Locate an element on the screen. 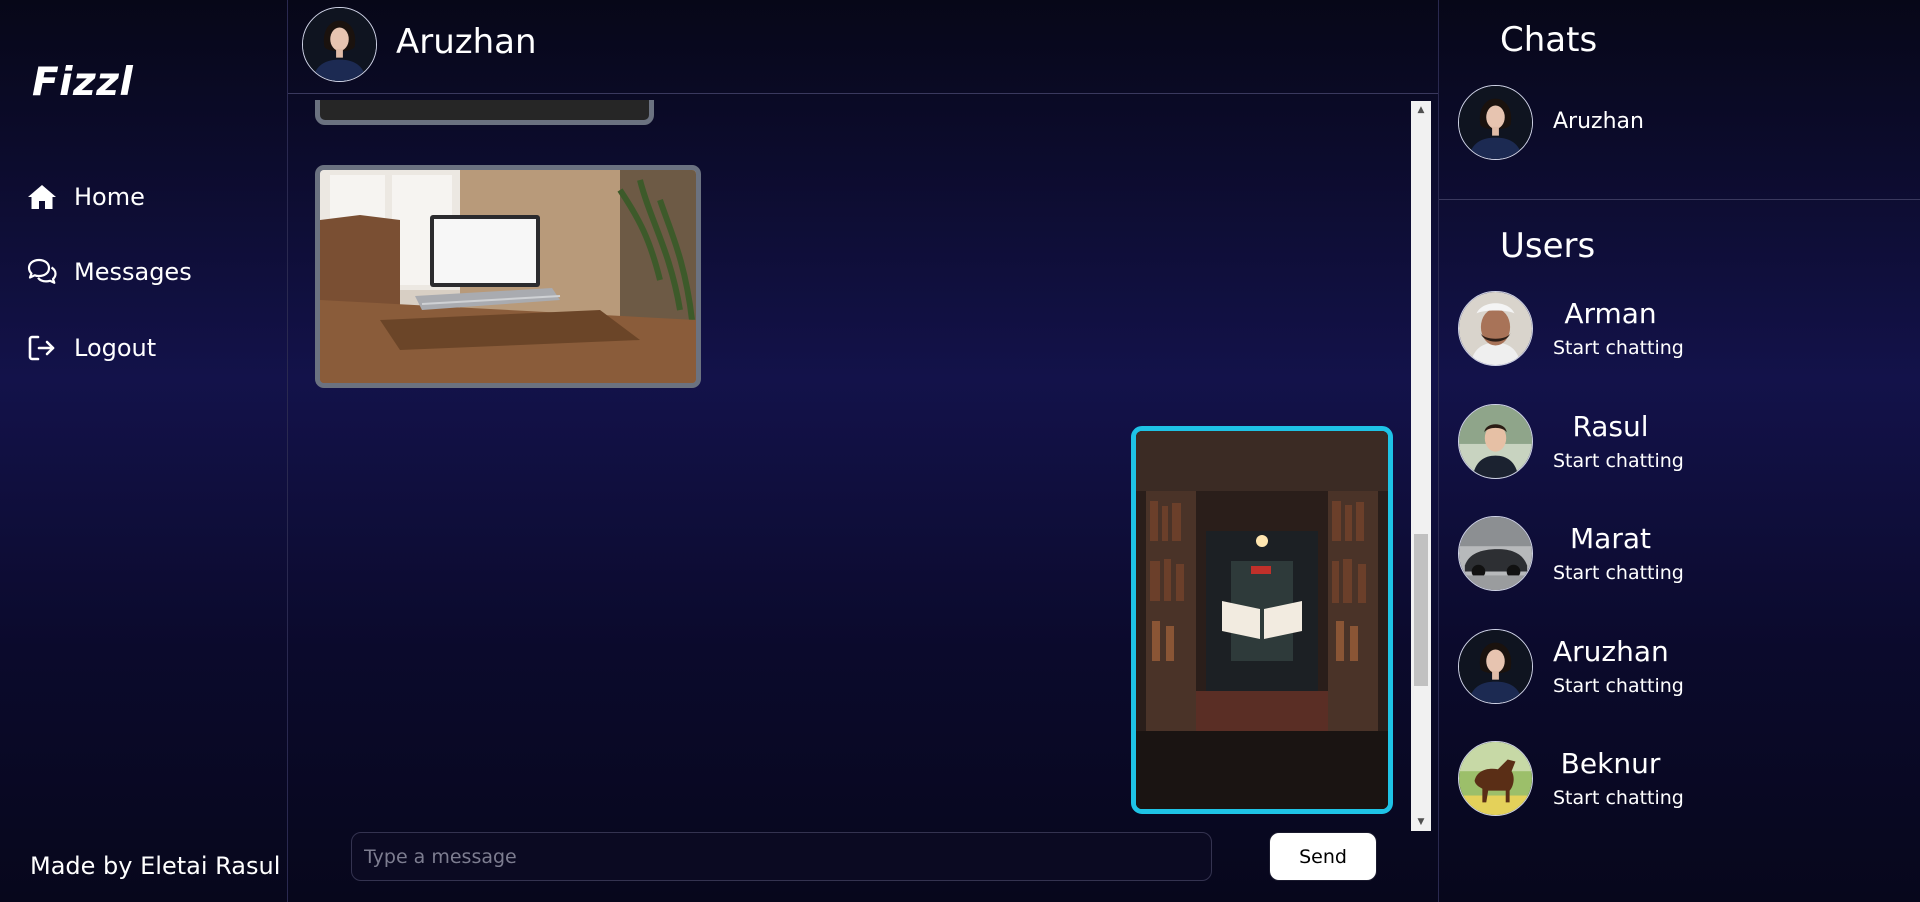  user-name: Marat is located at coordinates (1610, 538).